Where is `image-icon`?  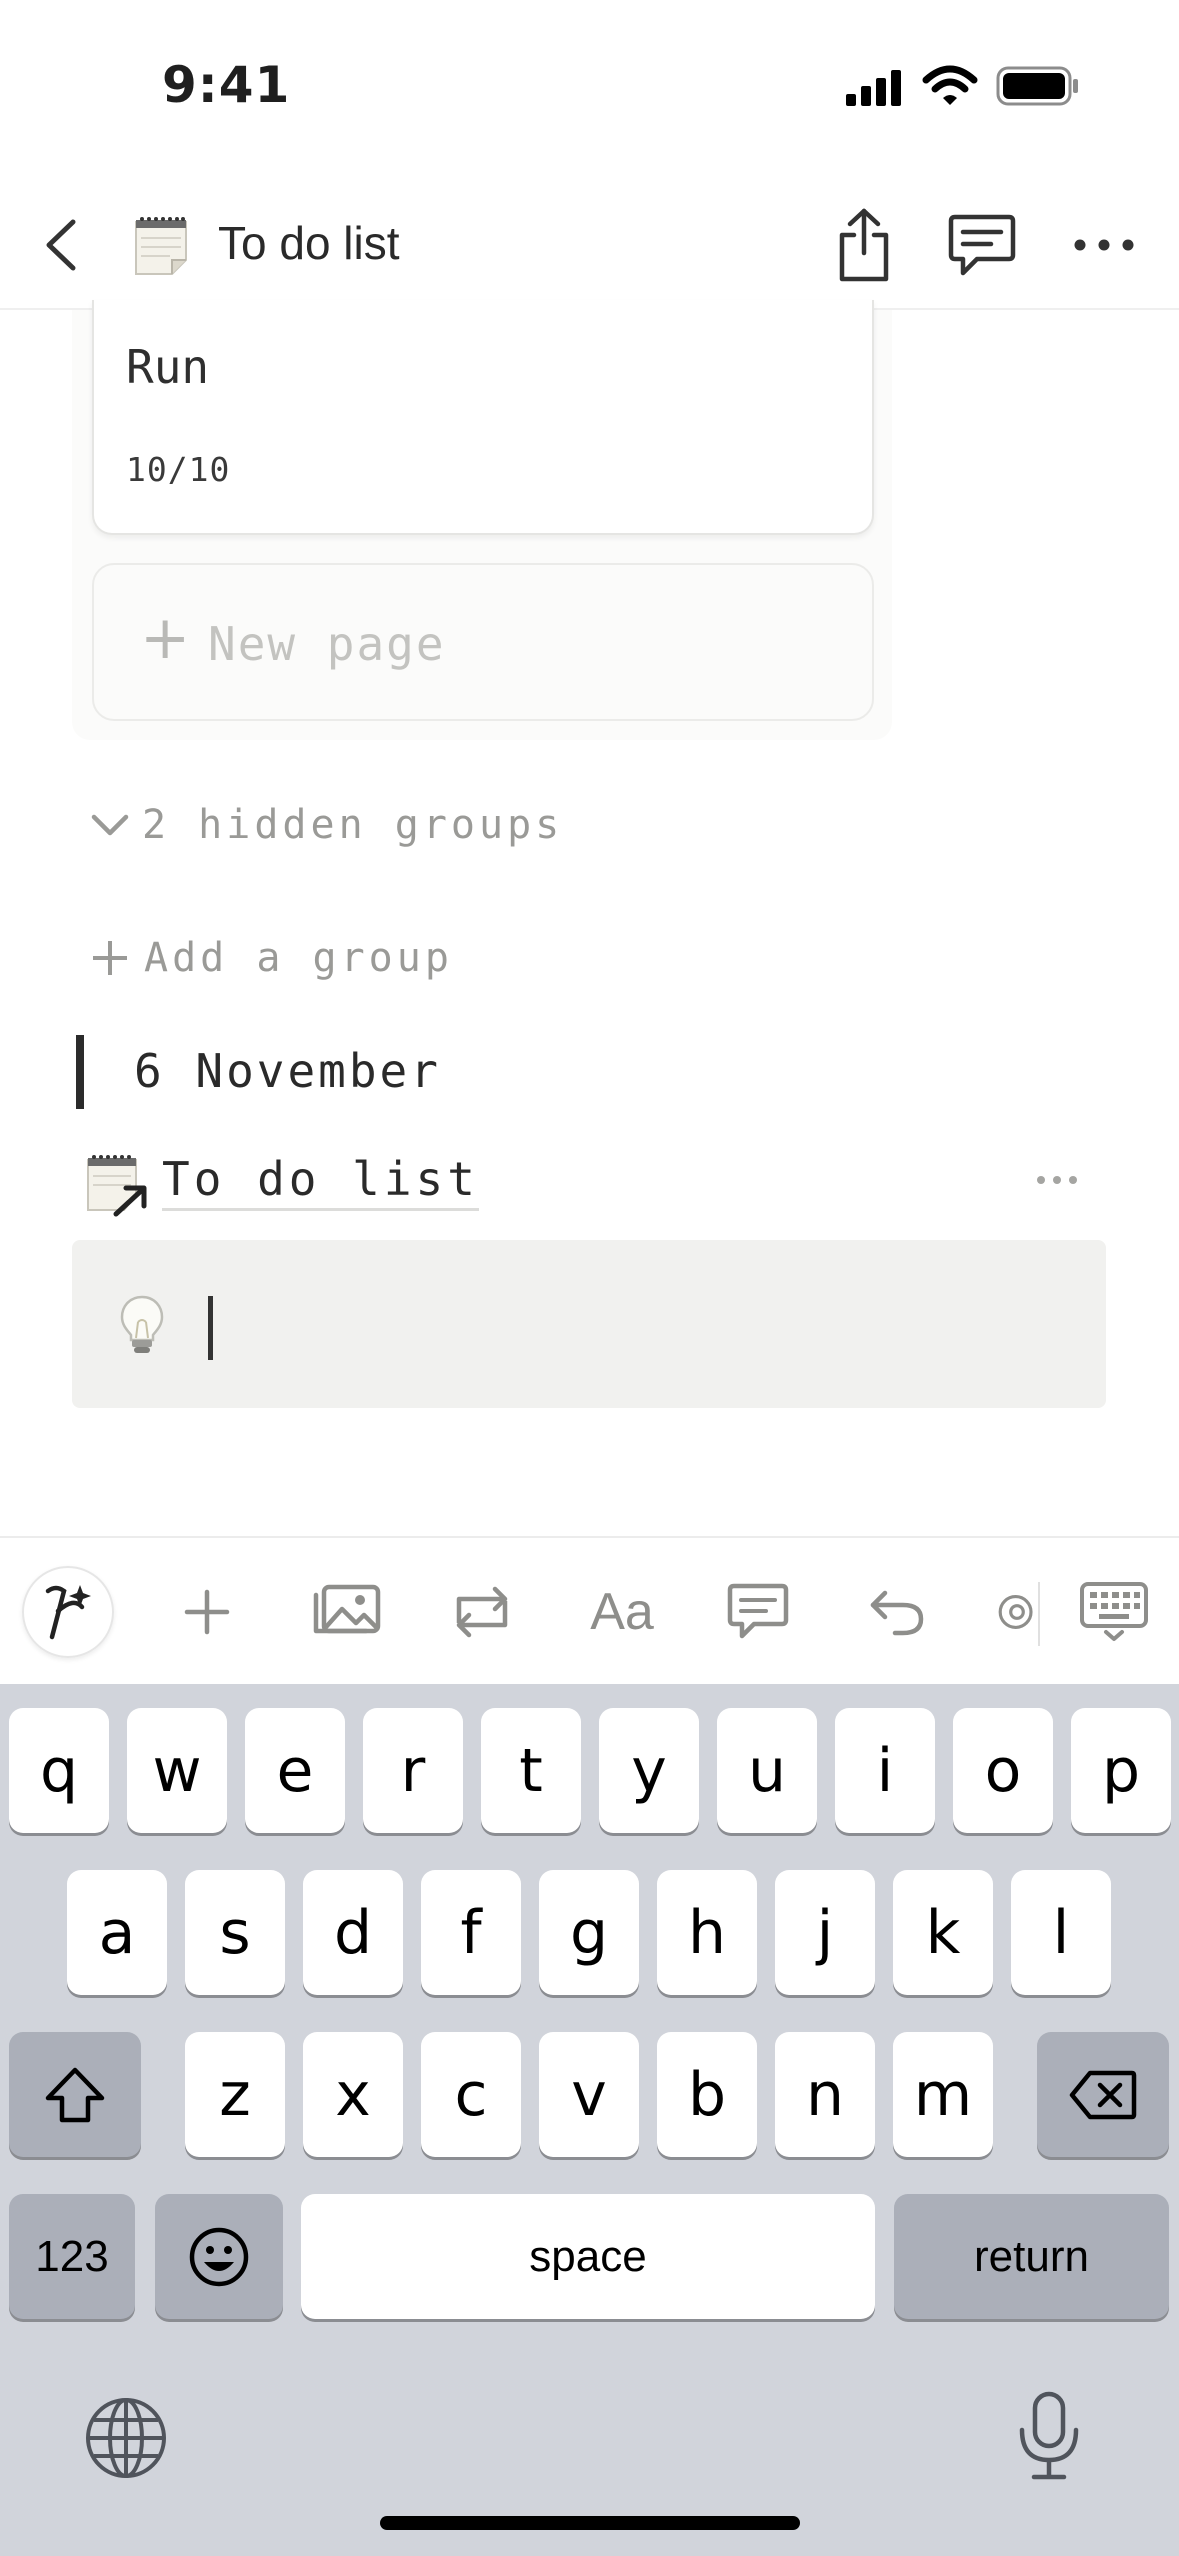
image-icon is located at coordinates (347, 1609).